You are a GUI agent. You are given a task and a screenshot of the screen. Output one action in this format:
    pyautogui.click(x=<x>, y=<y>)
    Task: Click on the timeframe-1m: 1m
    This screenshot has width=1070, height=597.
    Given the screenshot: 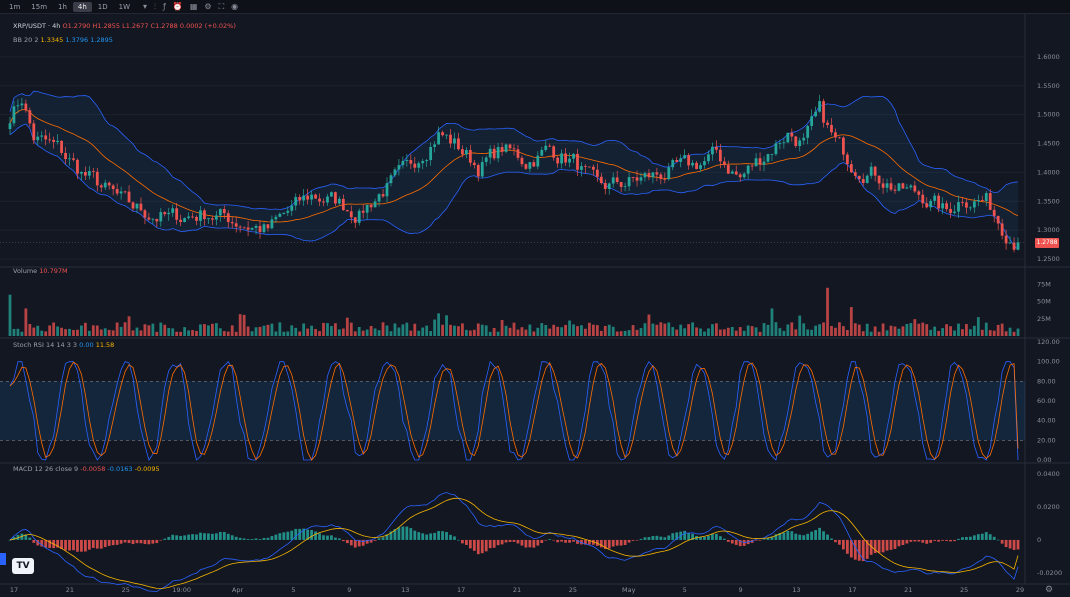 What is the action you would take?
    pyautogui.click(x=14, y=7)
    